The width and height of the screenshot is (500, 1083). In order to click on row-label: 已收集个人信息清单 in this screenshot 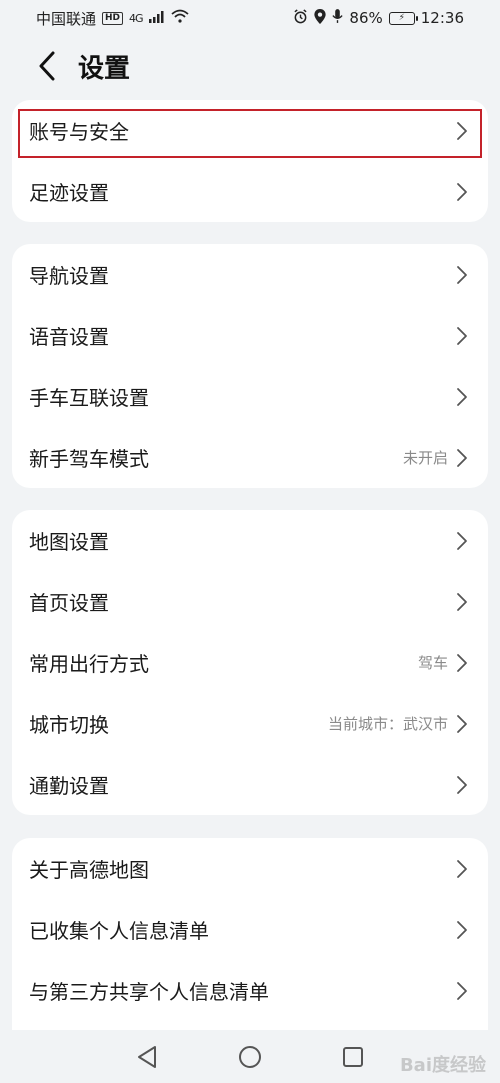, I will do `click(119, 931)`.